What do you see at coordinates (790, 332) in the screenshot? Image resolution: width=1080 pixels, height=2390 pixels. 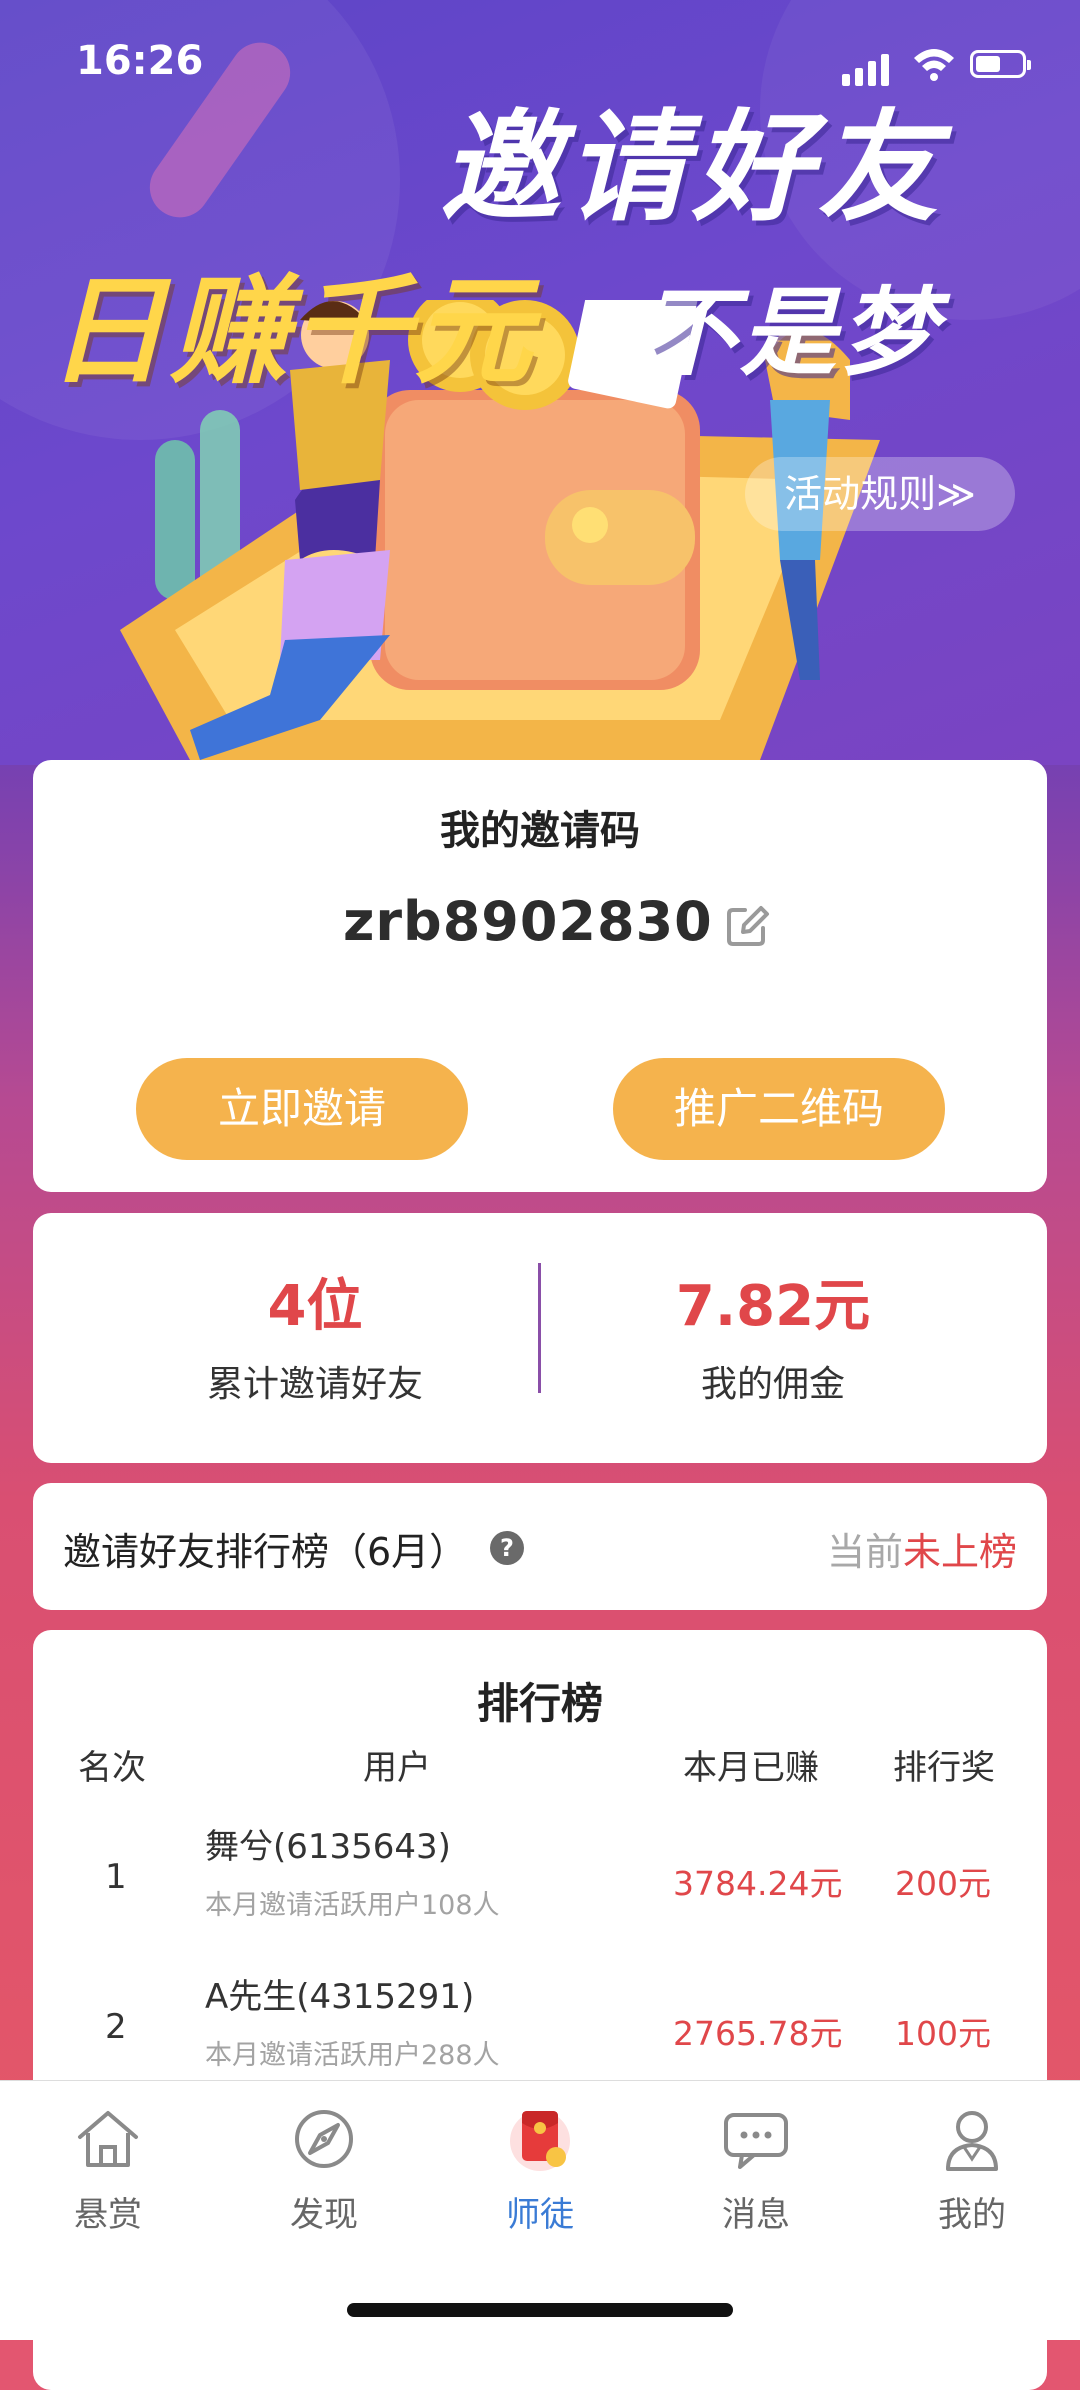 I see `banner-title-line3: 不是梦` at bounding box center [790, 332].